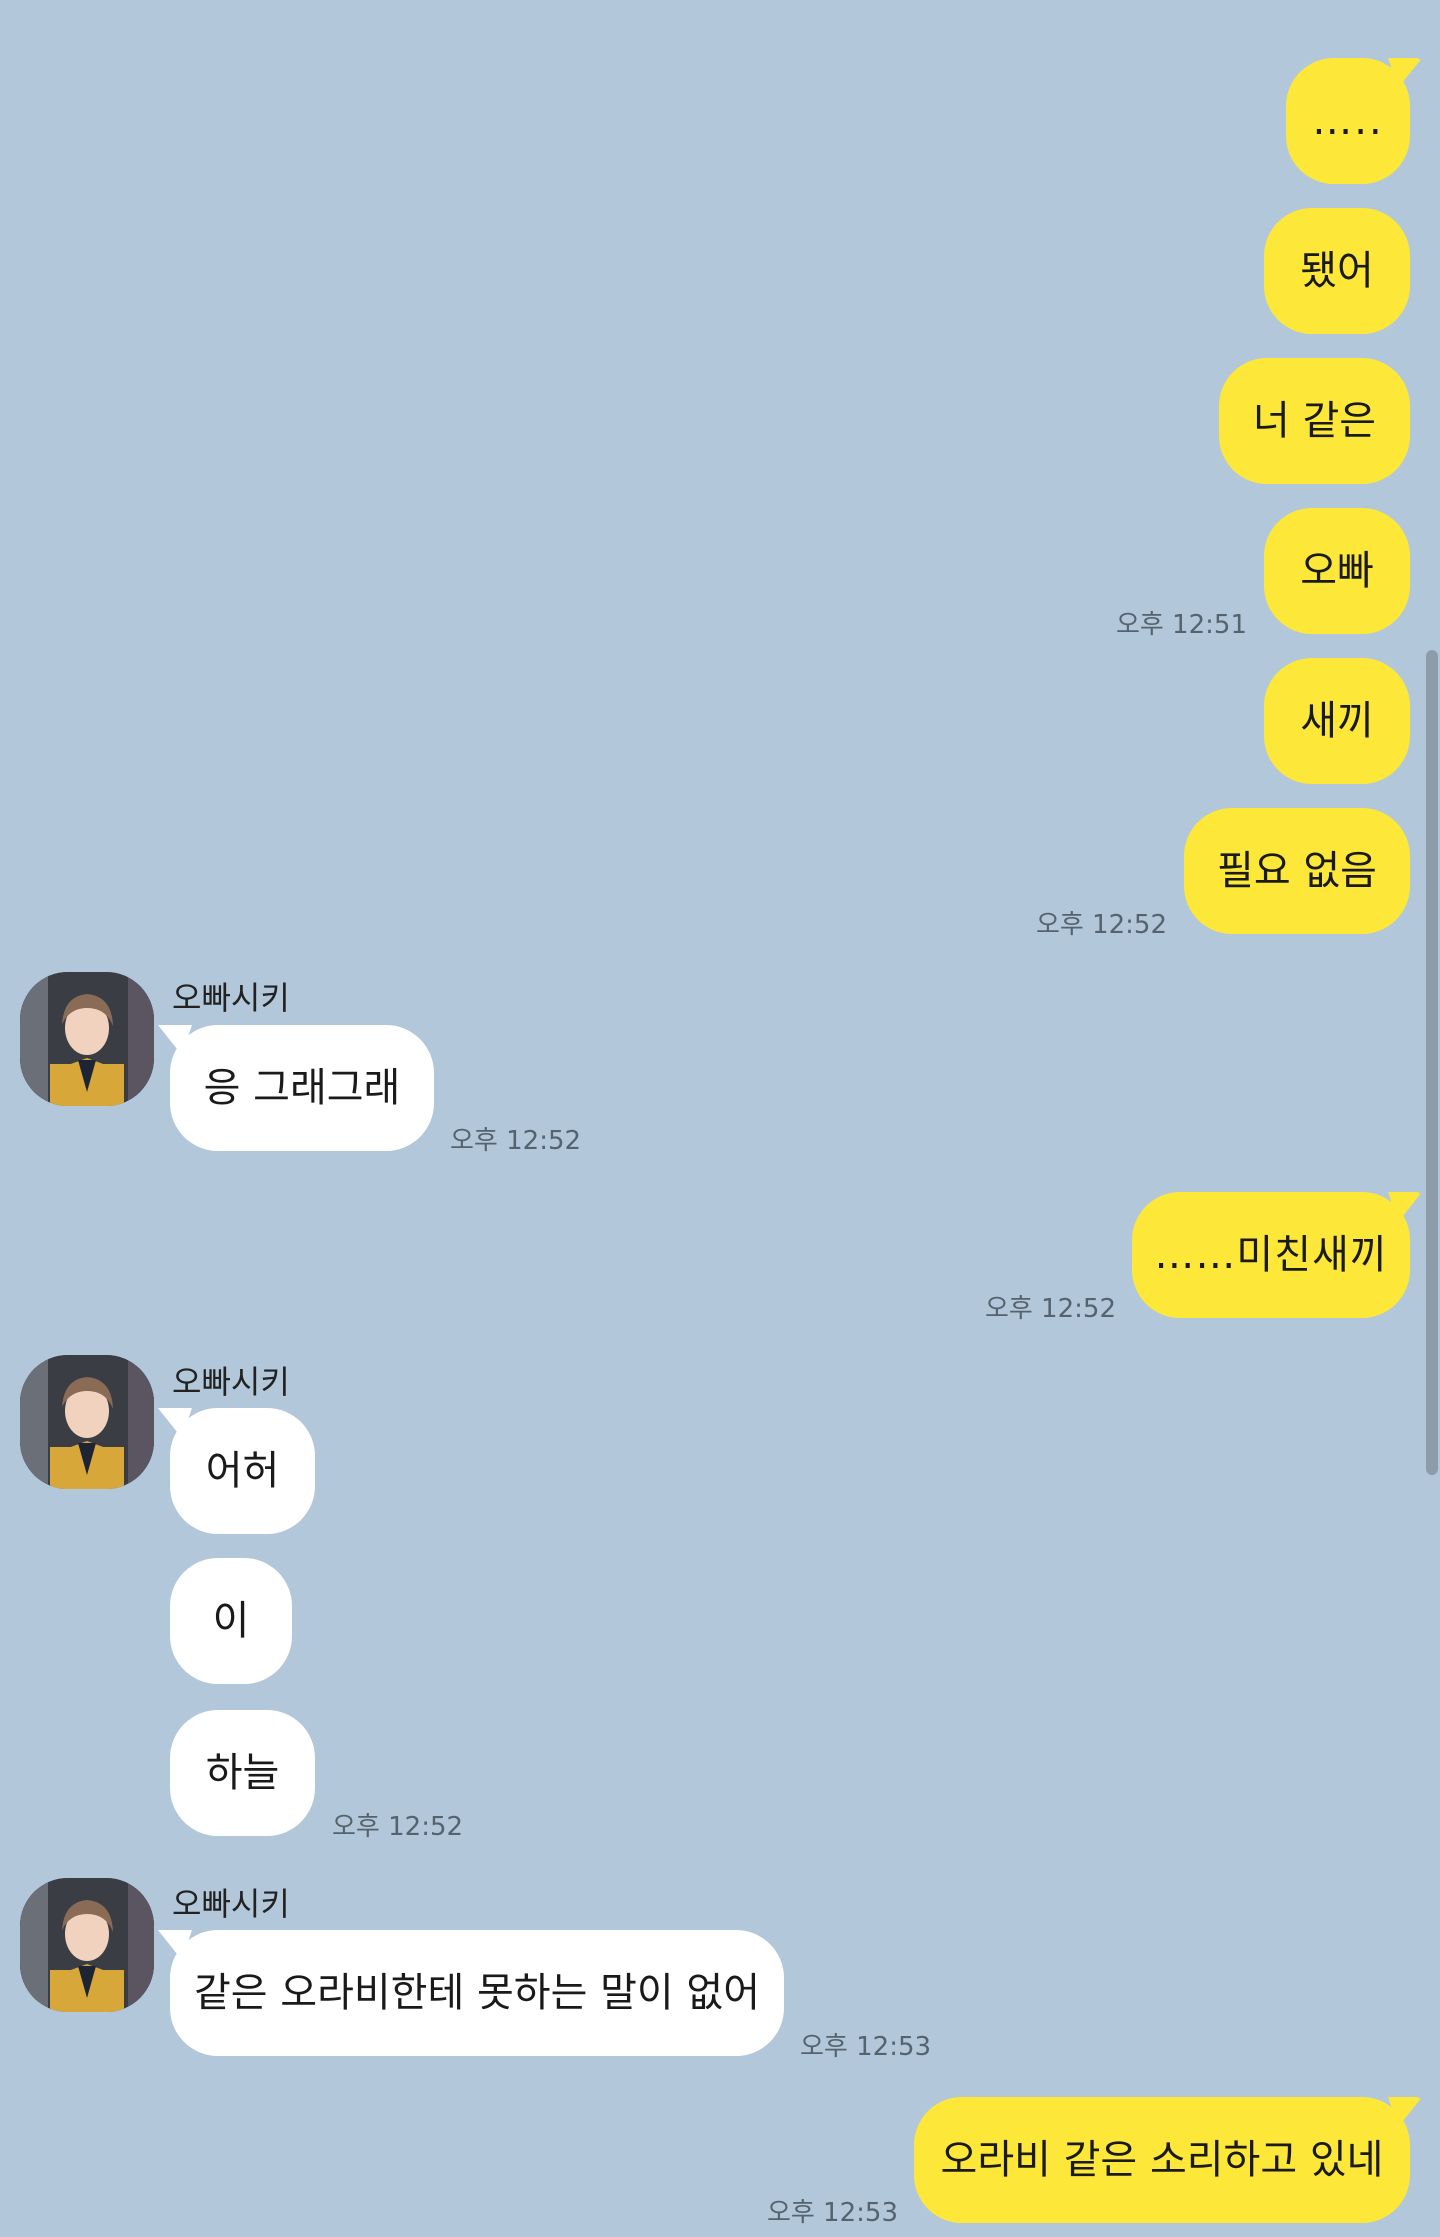 This screenshot has width=1440, height=2237. I want to click on their-message-bubble: 하늘, so click(242, 1773).